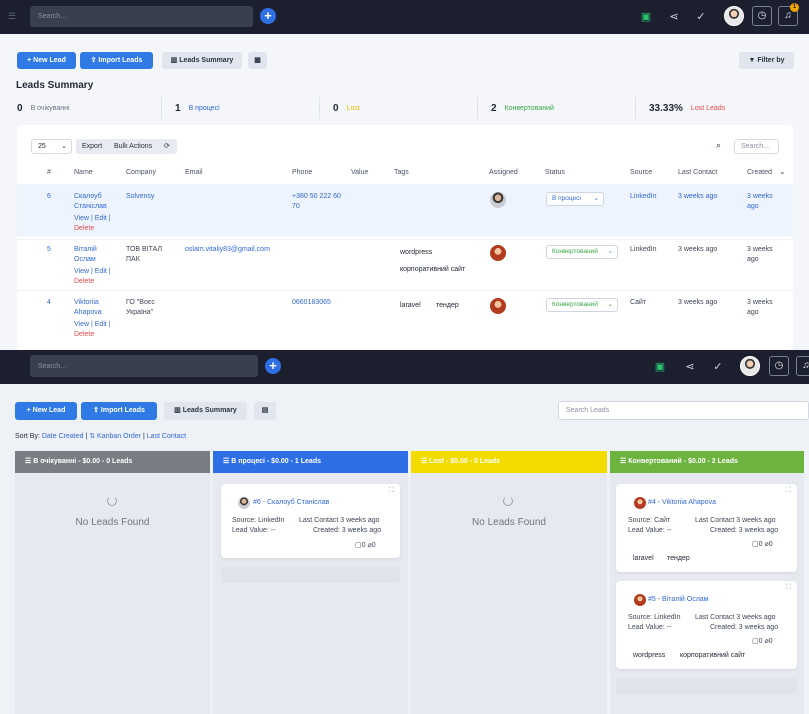  Describe the element at coordinates (339, 520) in the screenshot. I see `lead-last-contact: Last Contact 3 weeks ago` at that location.